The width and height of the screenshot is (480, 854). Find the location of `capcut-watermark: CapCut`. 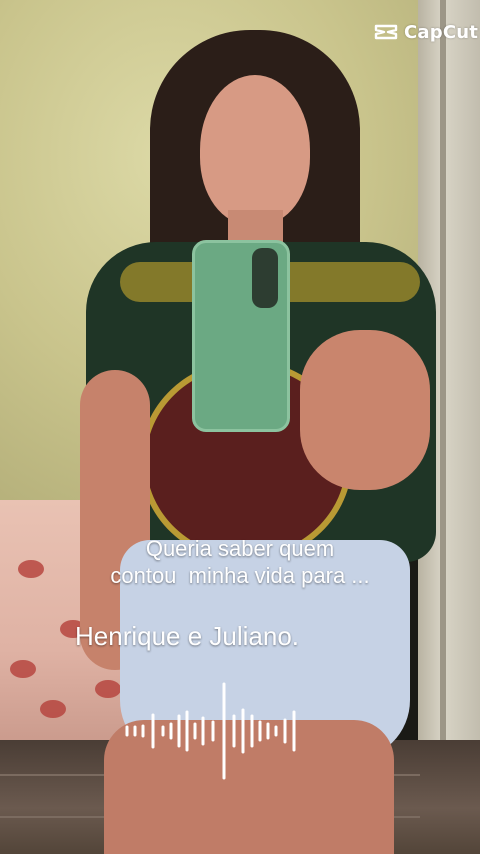

capcut-watermark: CapCut is located at coordinates (426, 32).